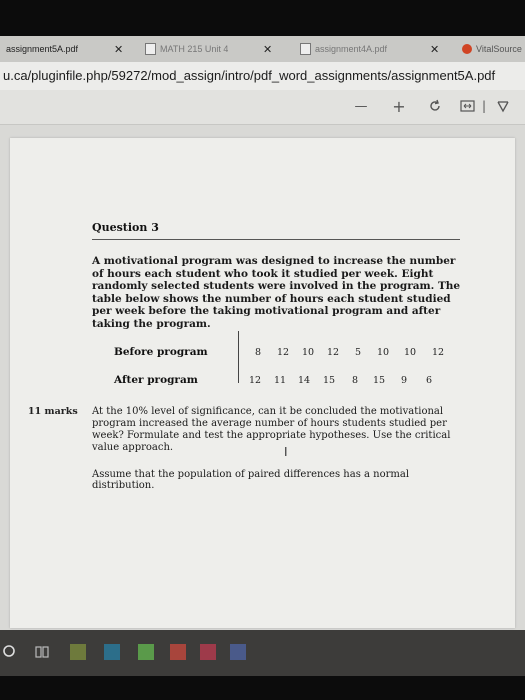 This screenshot has height=700, width=525. Describe the element at coordinates (467, 49) in the screenshot. I see `vitalsource-icon` at that location.